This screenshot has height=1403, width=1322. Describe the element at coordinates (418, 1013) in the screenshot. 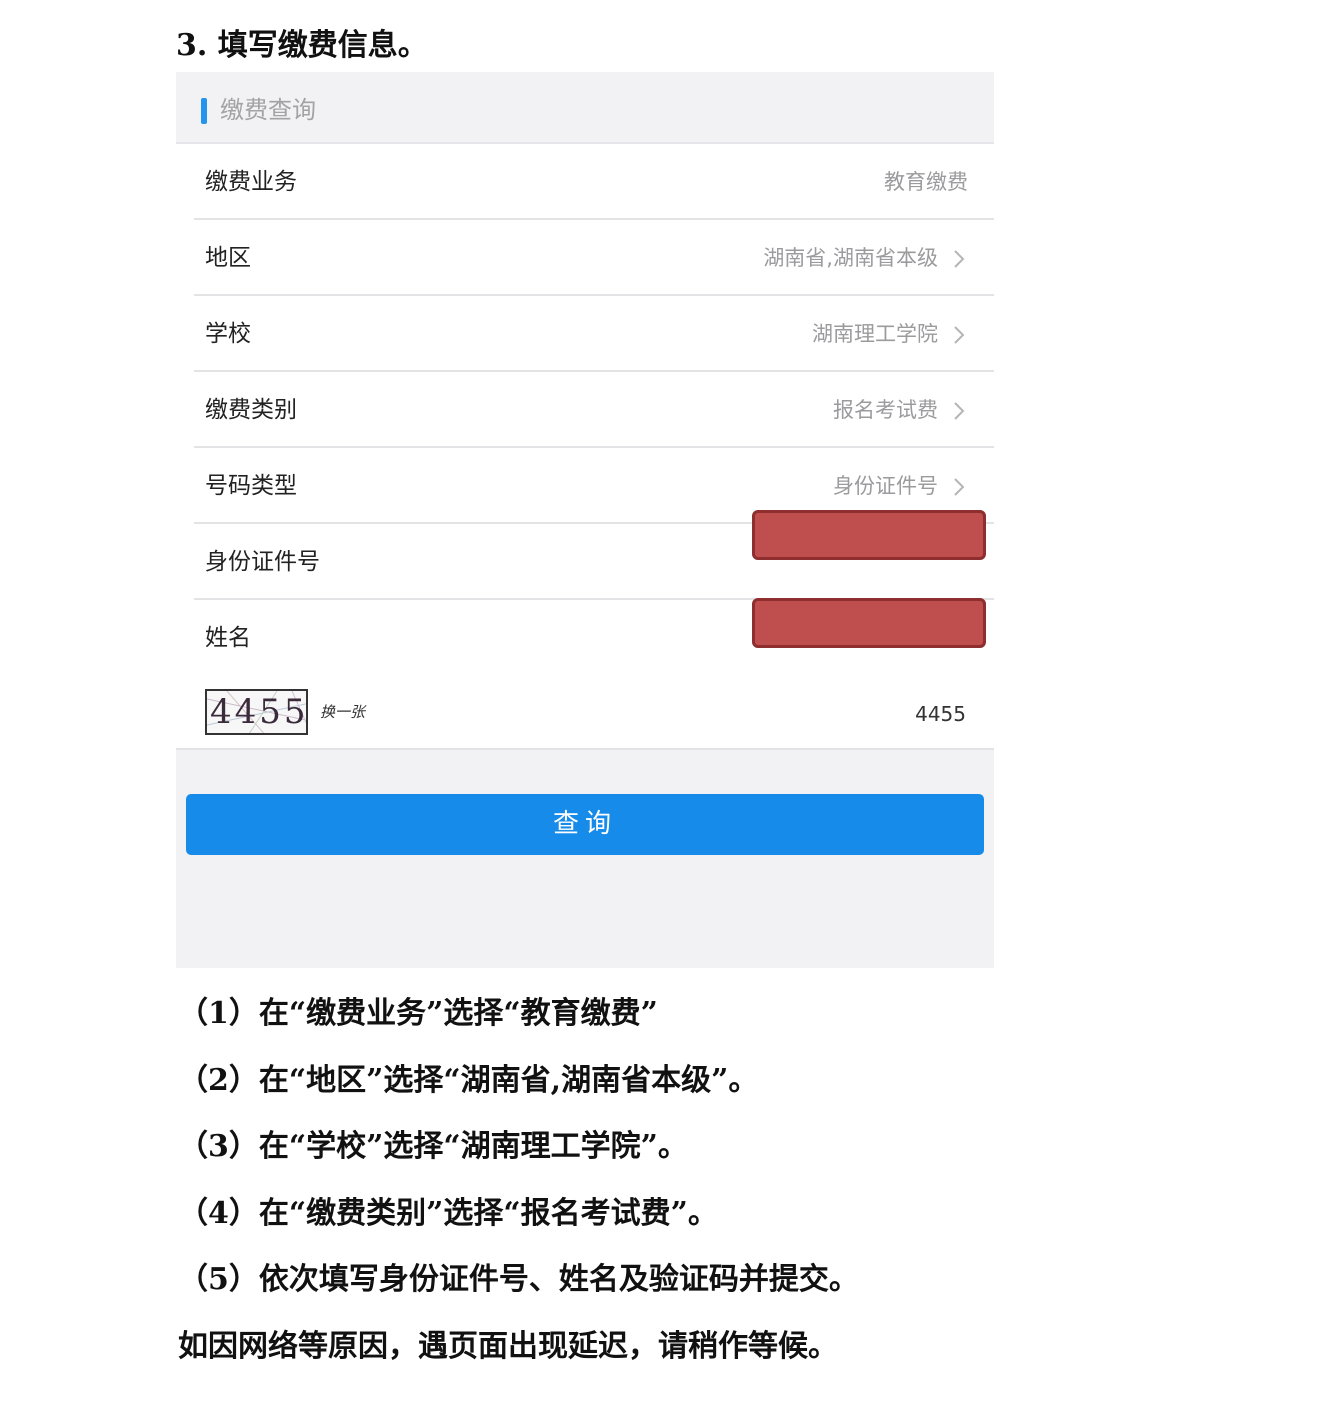

I see `instruction-item: （1）在“缴费业务”选择“教育缴费”` at that location.